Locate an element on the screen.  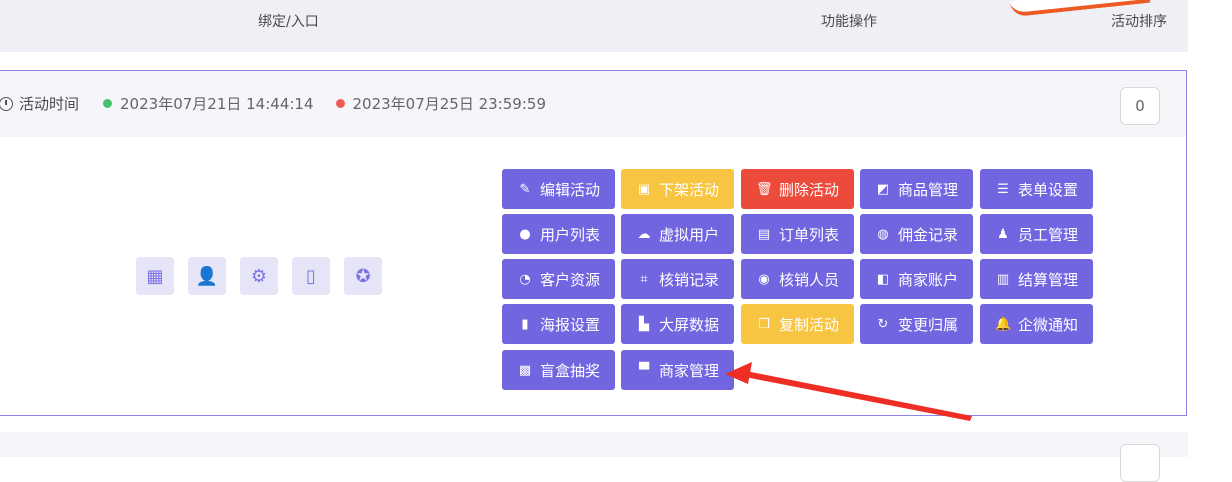
gear-icon: ⚙ is located at coordinates (259, 276).